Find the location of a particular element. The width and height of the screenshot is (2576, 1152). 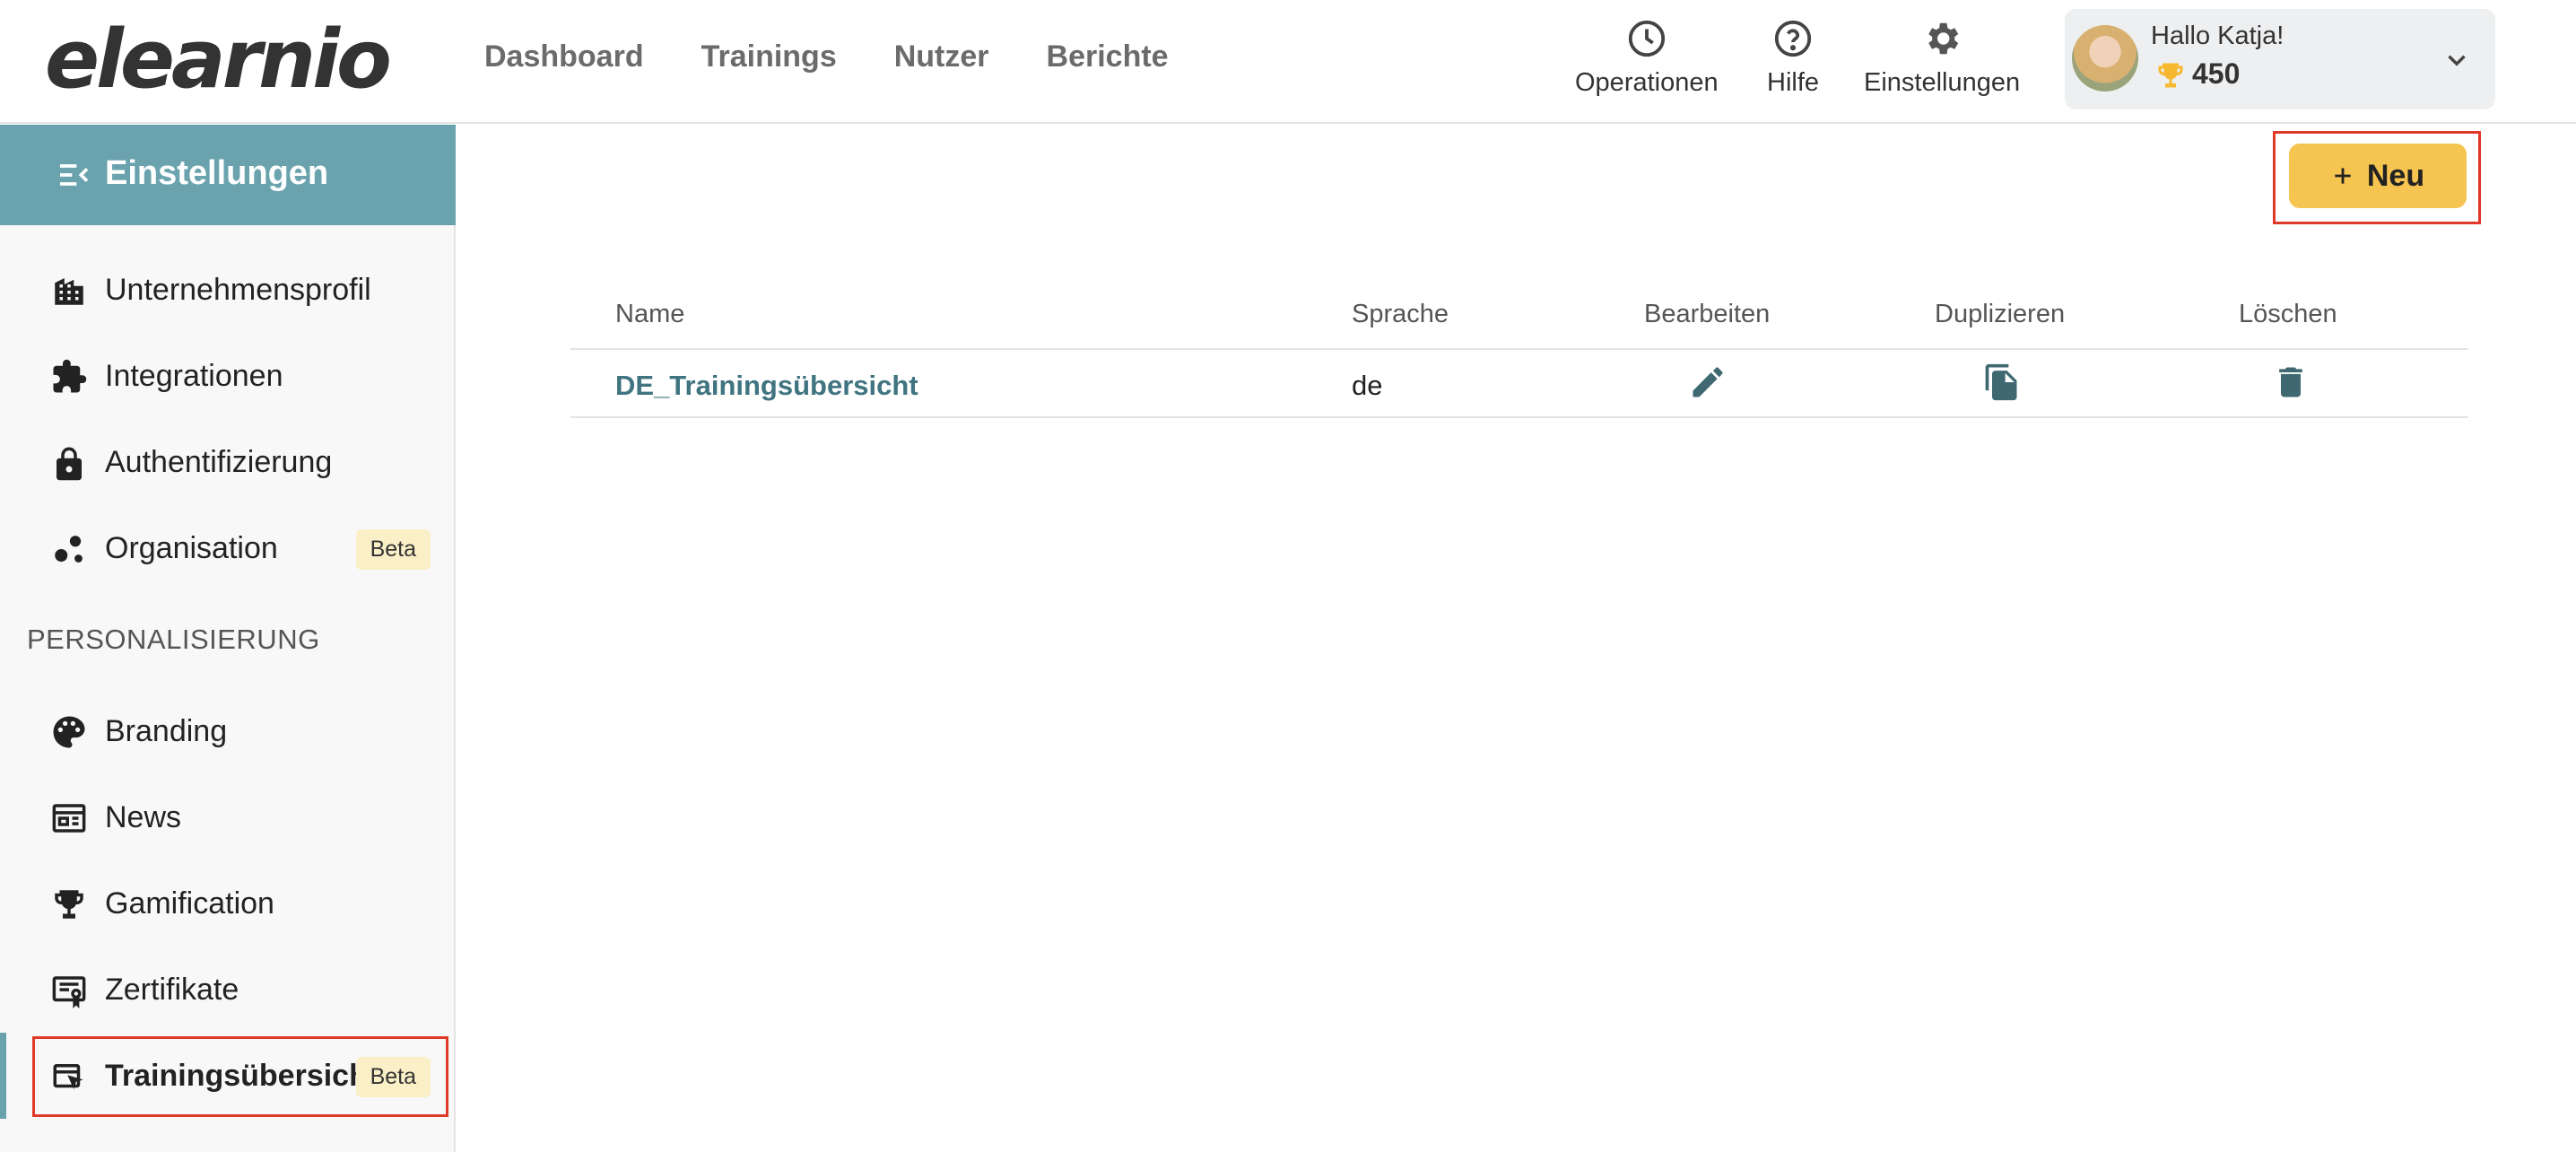

sidebar-item-label: Zertifikate is located at coordinates (172, 990).